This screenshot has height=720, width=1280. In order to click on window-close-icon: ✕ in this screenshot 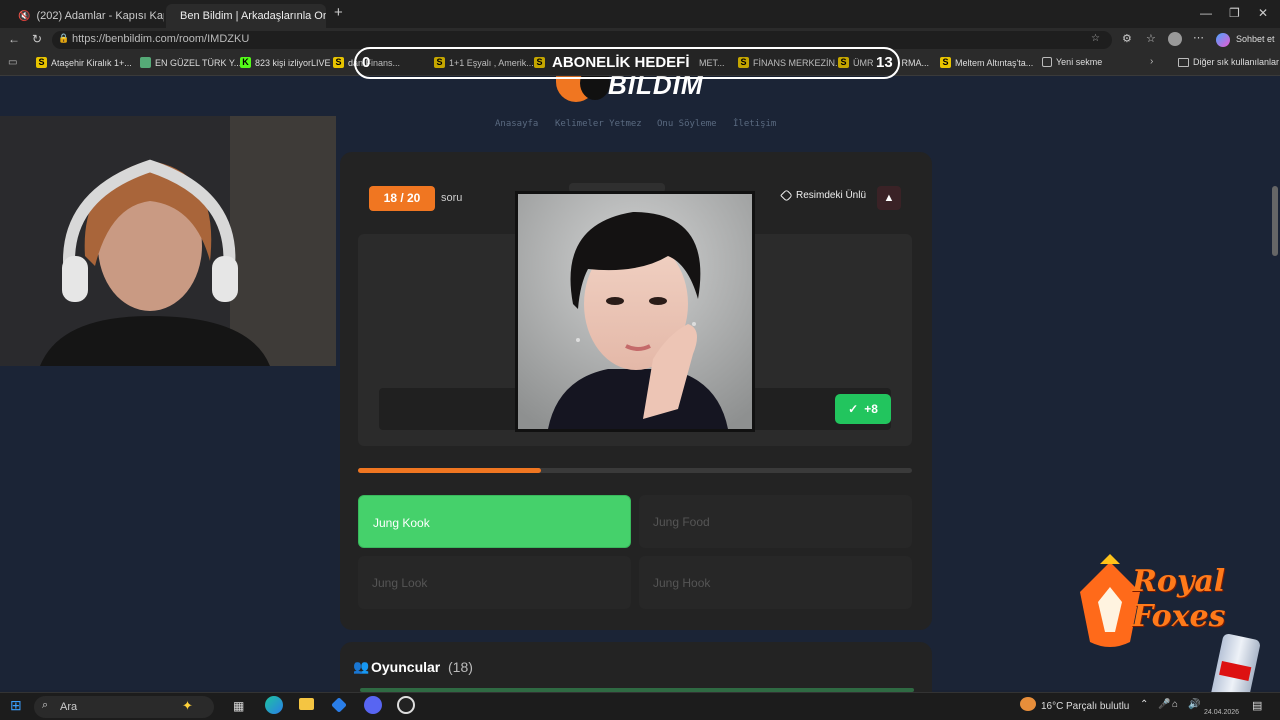, I will do `click(1263, 13)`.